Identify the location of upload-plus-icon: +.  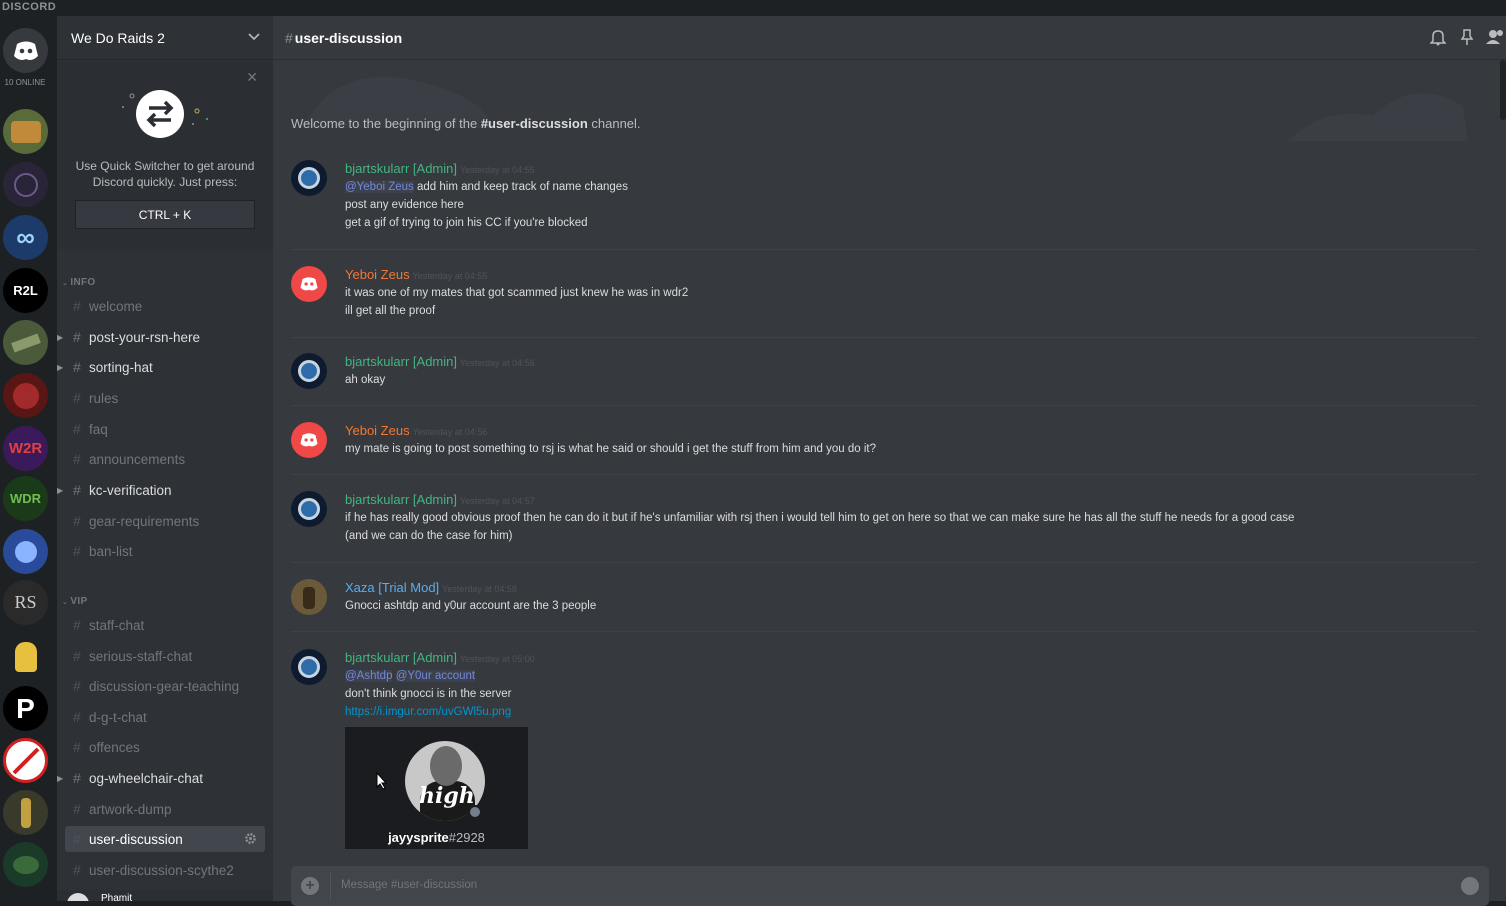
(310, 886).